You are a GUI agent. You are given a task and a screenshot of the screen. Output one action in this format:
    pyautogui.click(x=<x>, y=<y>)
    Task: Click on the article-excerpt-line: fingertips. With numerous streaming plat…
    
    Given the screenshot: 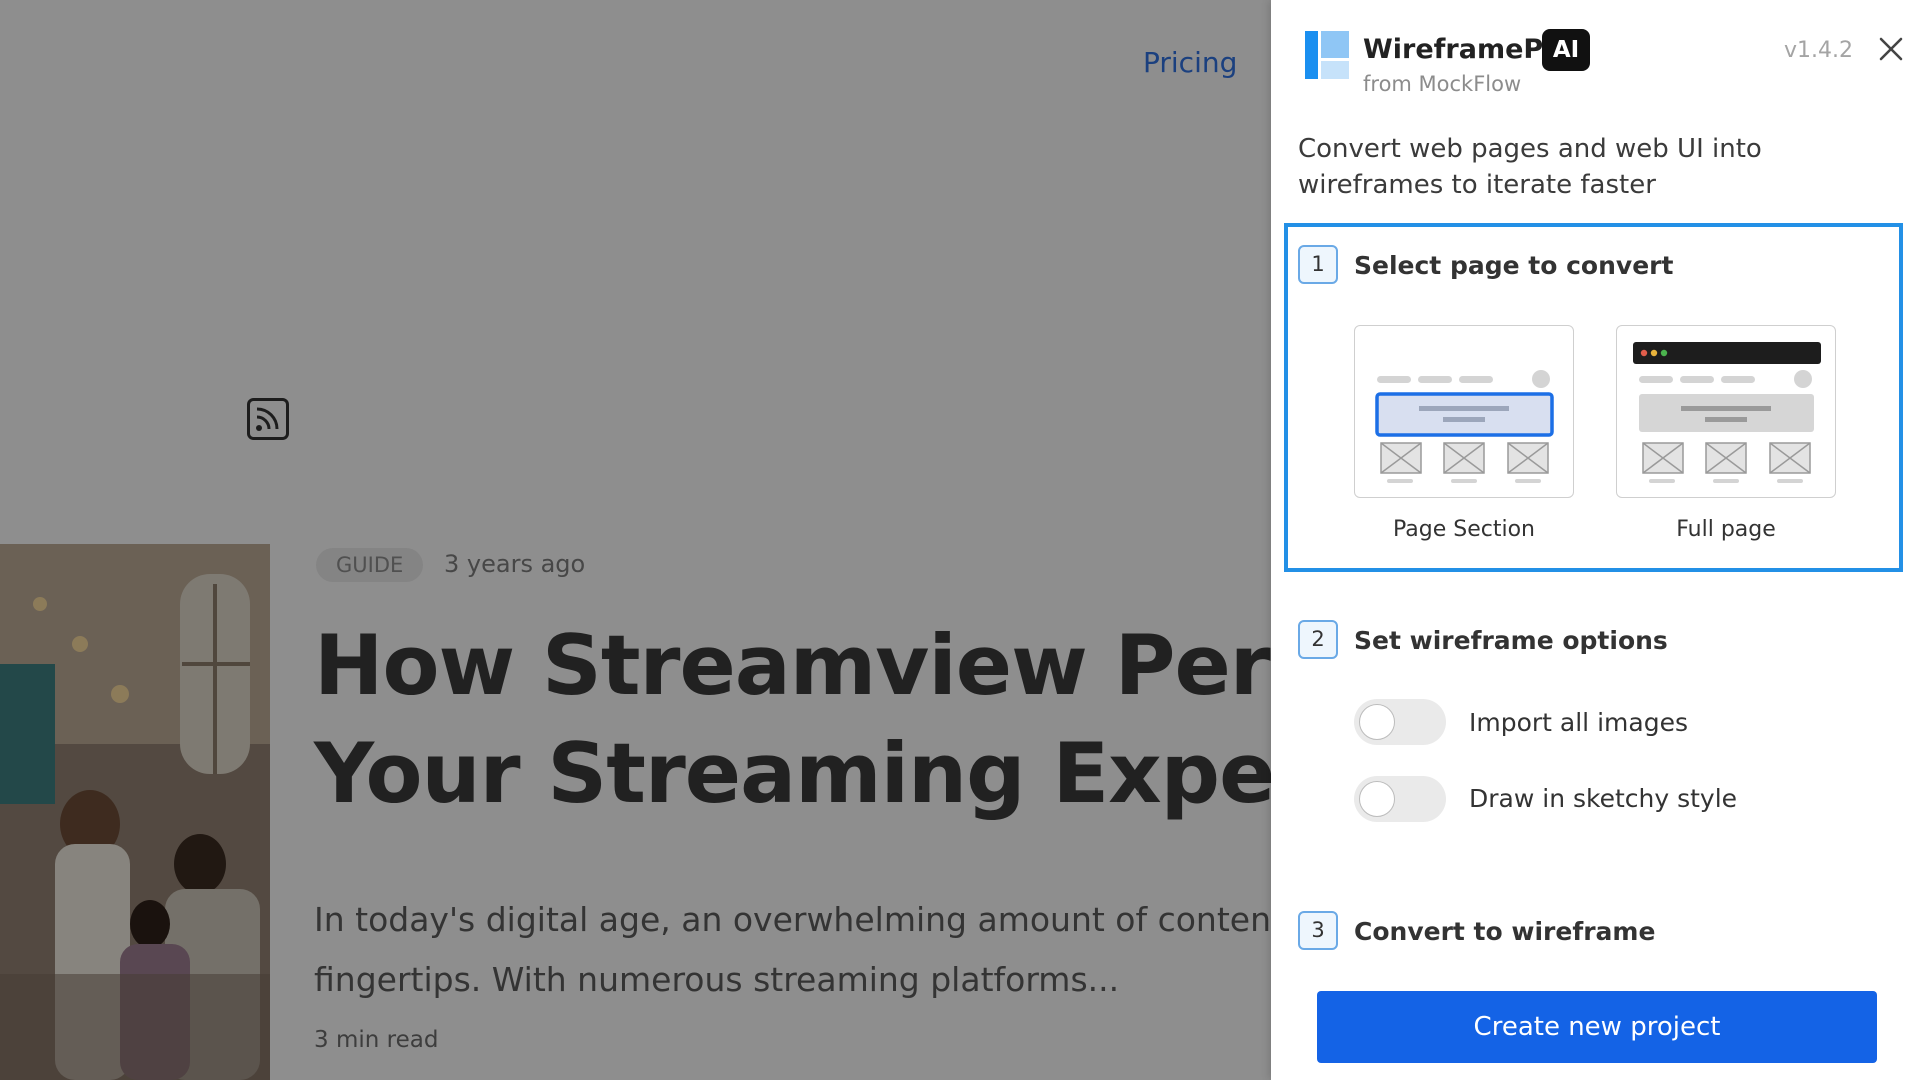 What is the action you would take?
    pyautogui.click(x=717, y=979)
    